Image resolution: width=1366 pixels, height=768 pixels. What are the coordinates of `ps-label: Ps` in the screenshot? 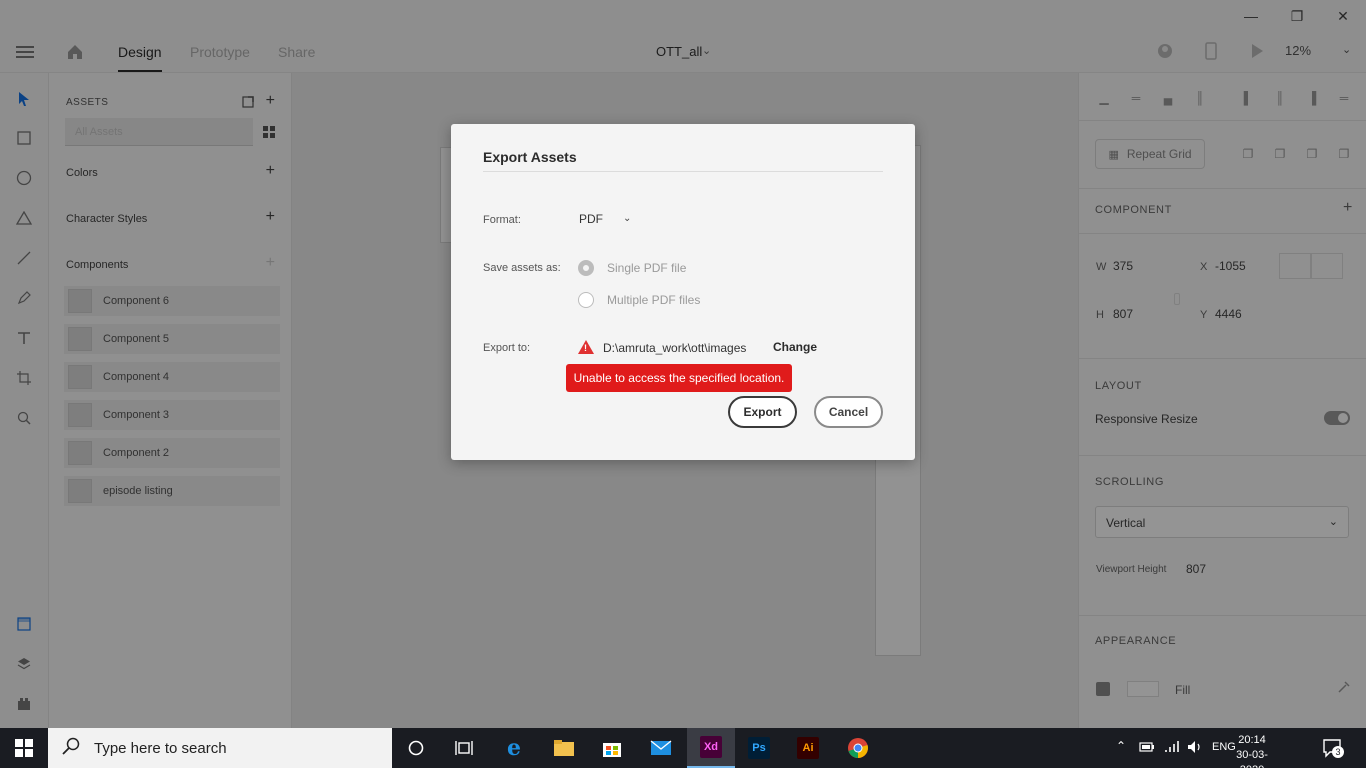 It's located at (759, 748).